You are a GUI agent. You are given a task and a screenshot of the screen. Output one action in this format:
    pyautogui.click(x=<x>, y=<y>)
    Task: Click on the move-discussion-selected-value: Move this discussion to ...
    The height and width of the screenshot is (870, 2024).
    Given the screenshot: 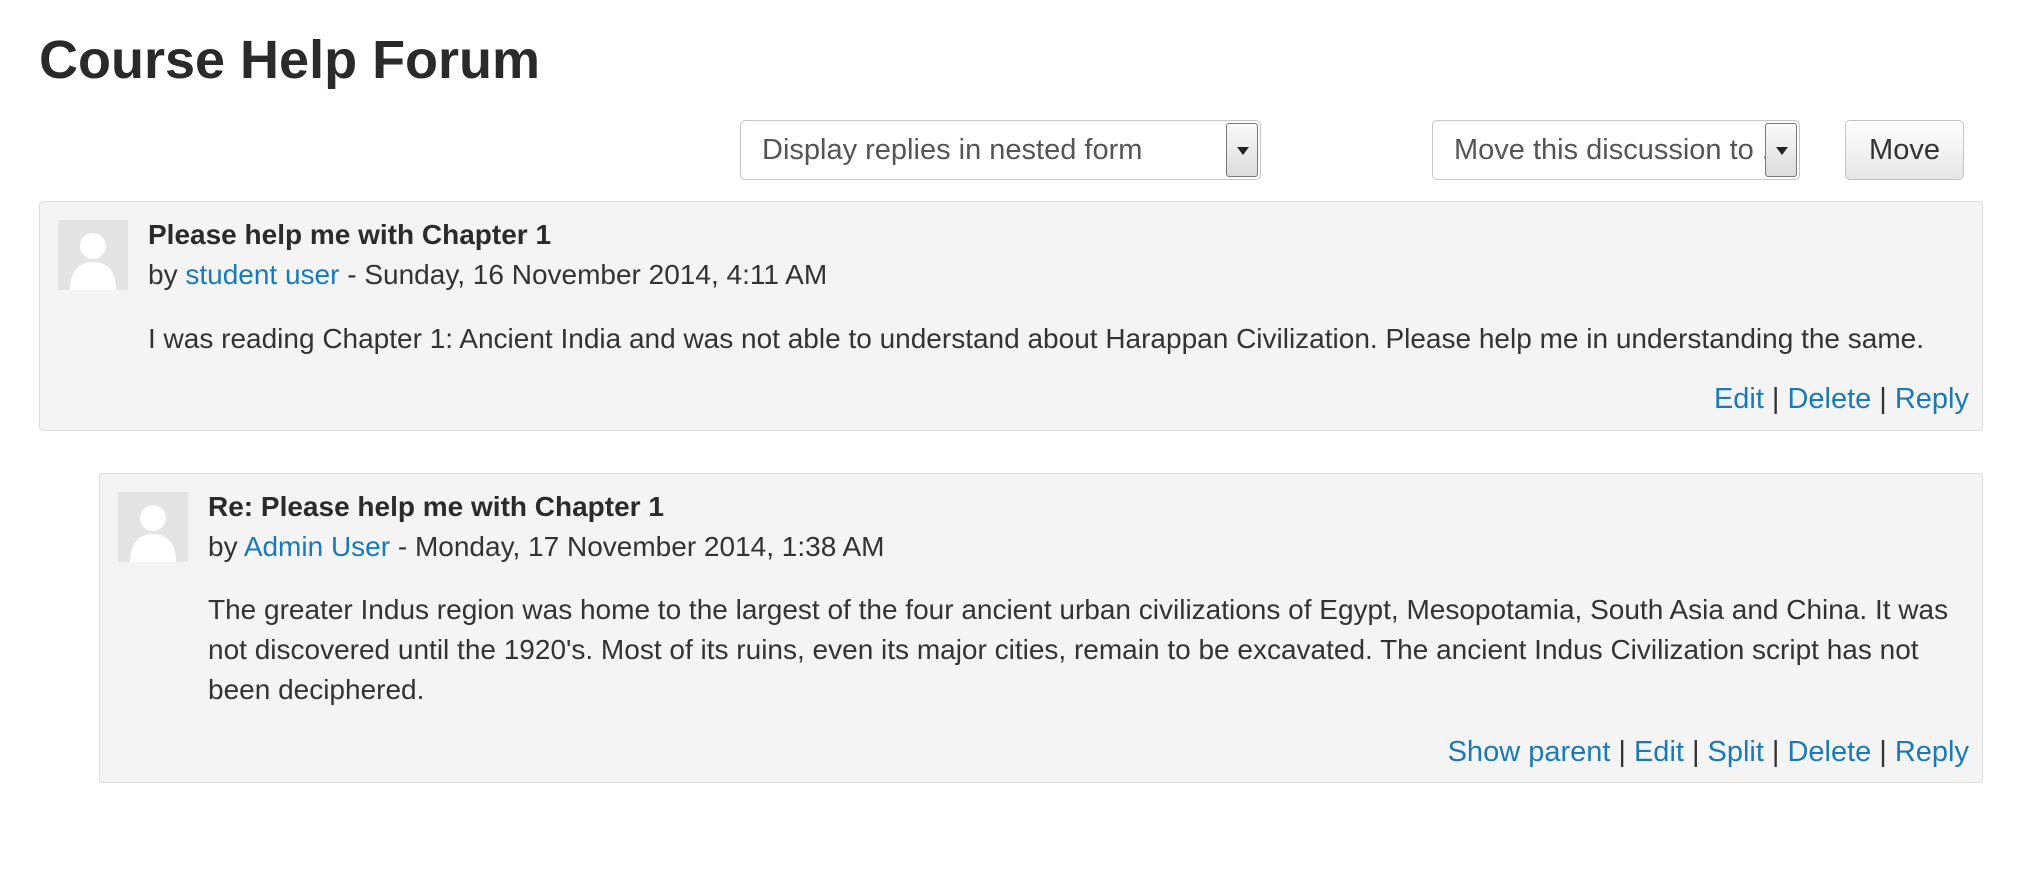 What is the action you would take?
    pyautogui.click(x=1620, y=150)
    